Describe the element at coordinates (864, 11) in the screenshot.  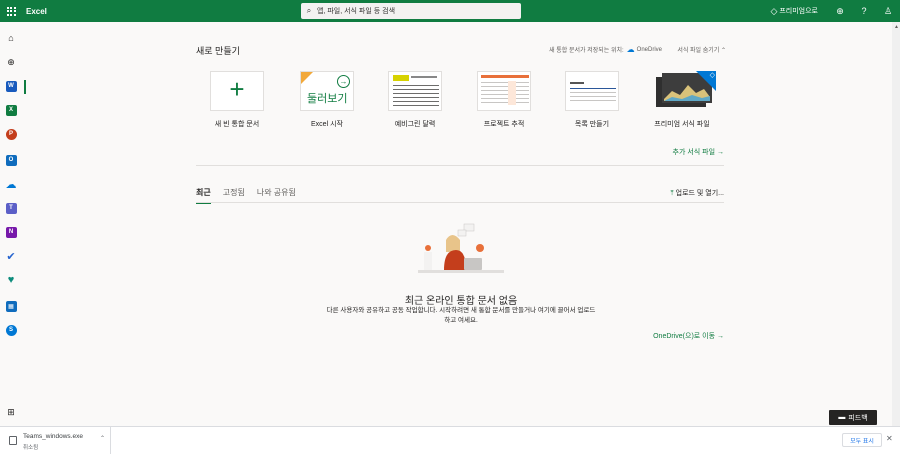
I see `help-icon: ?` at that location.